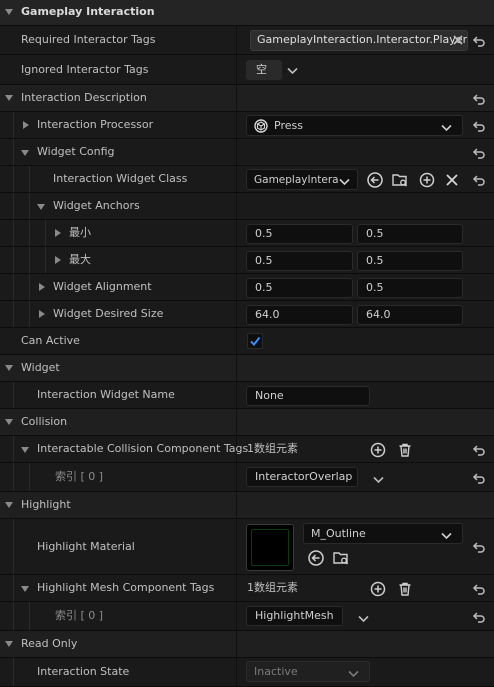  I want to click on processor-dropdown: Press, so click(354, 125).